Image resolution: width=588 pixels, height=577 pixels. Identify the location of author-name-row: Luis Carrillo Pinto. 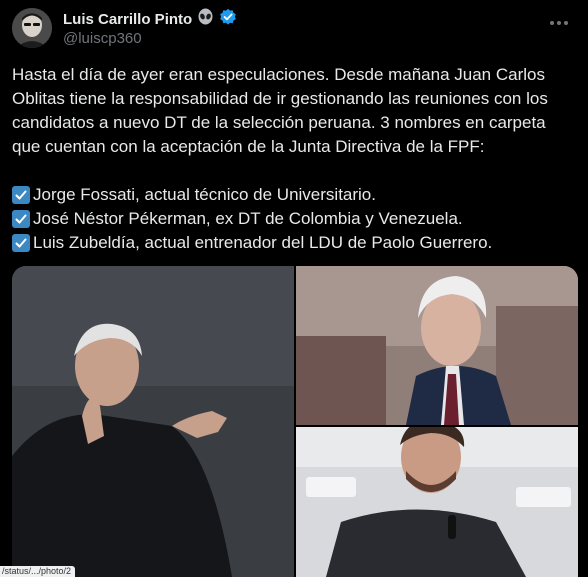
(150, 19).